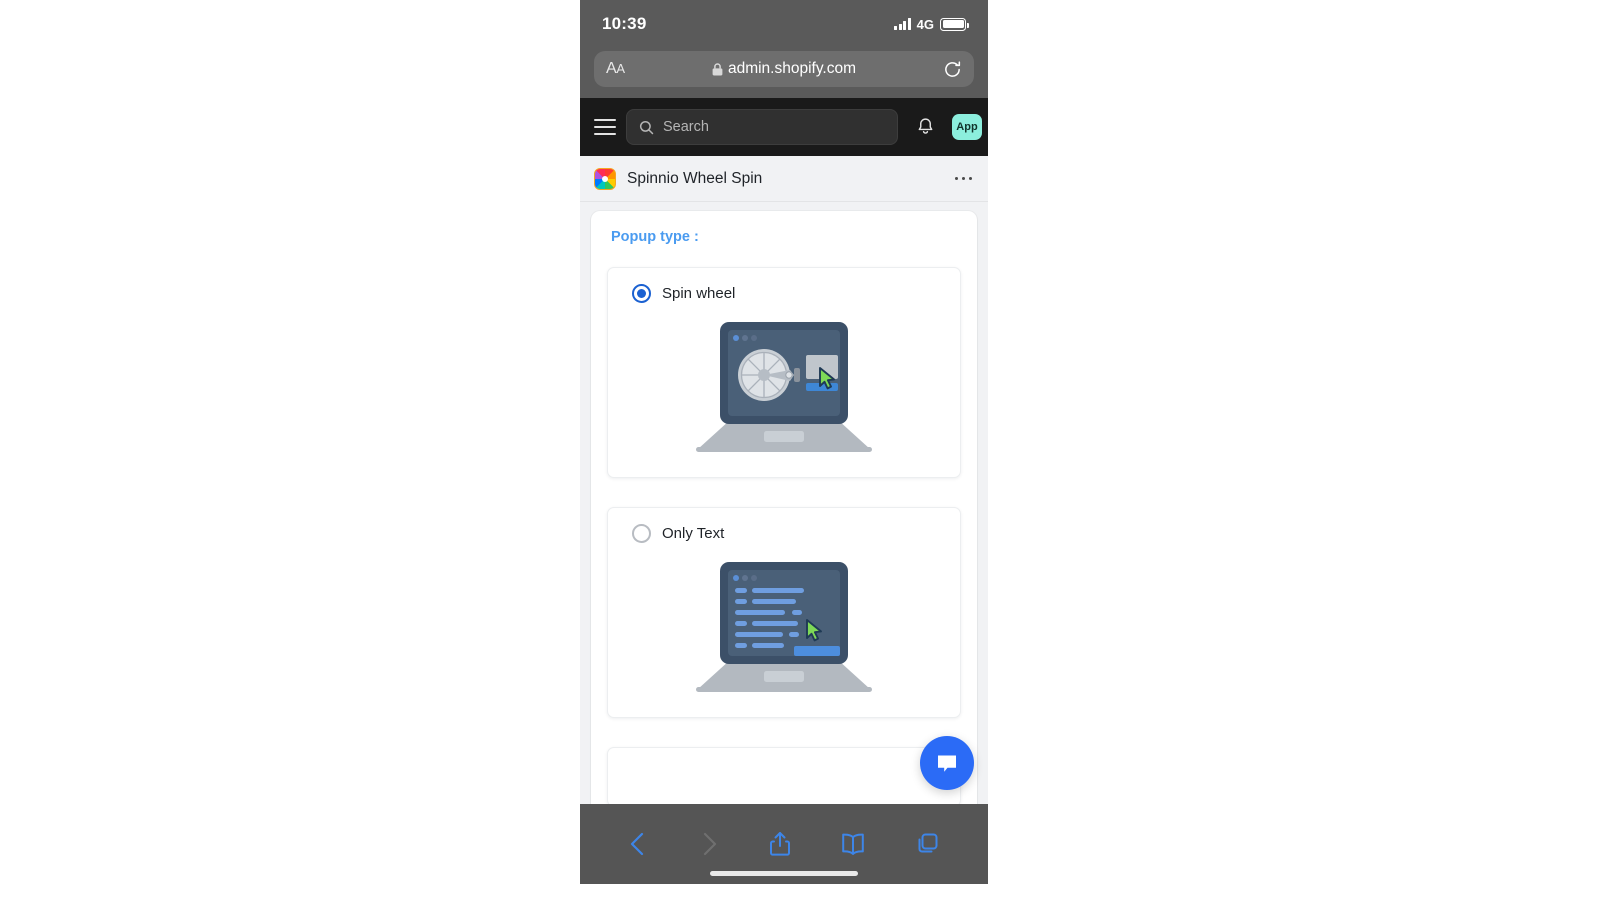  Describe the element at coordinates (853, 844) in the screenshot. I see `book-icon` at that location.